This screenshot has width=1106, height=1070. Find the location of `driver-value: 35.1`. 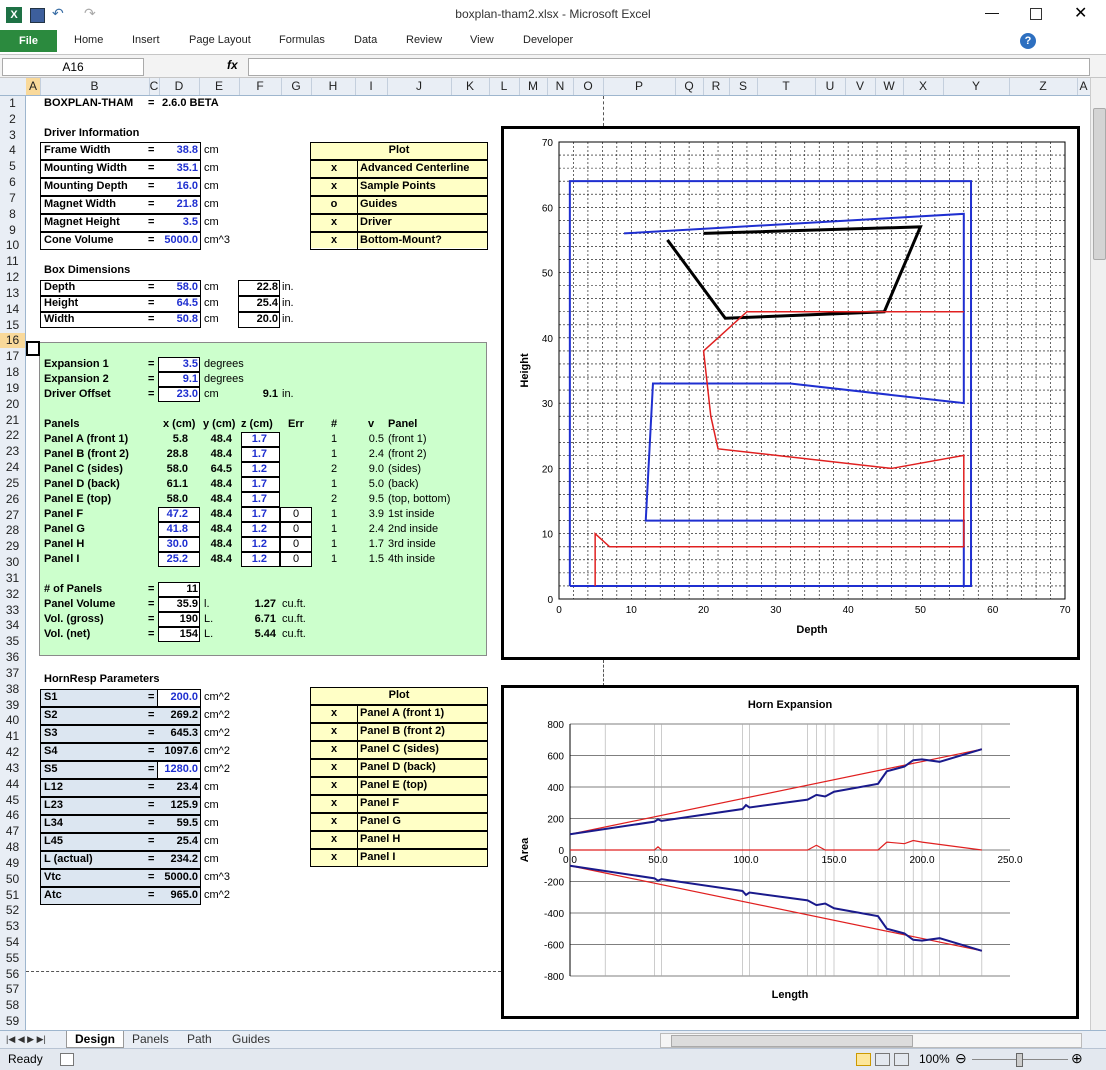

driver-value: 35.1 is located at coordinates (175, 168).